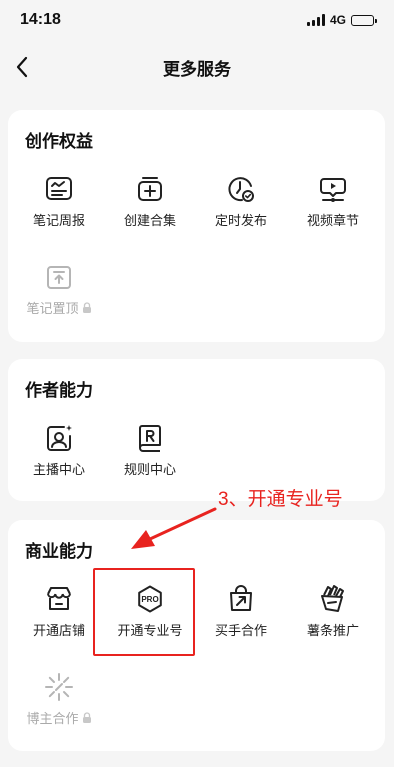 The image size is (394, 767). What do you see at coordinates (59, 454) in the screenshot?
I see `streamer-center-button: 主播中心` at bounding box center [59, 454].